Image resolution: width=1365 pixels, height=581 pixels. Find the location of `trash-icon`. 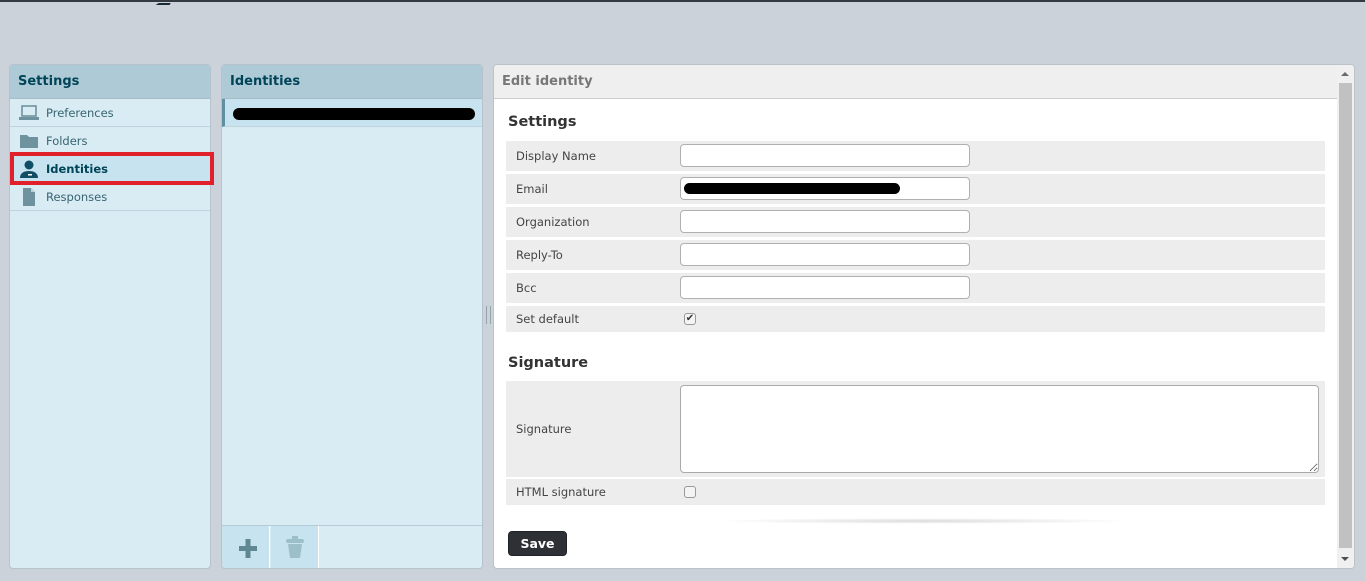

trash-icon is located at coordinates (295, 547).